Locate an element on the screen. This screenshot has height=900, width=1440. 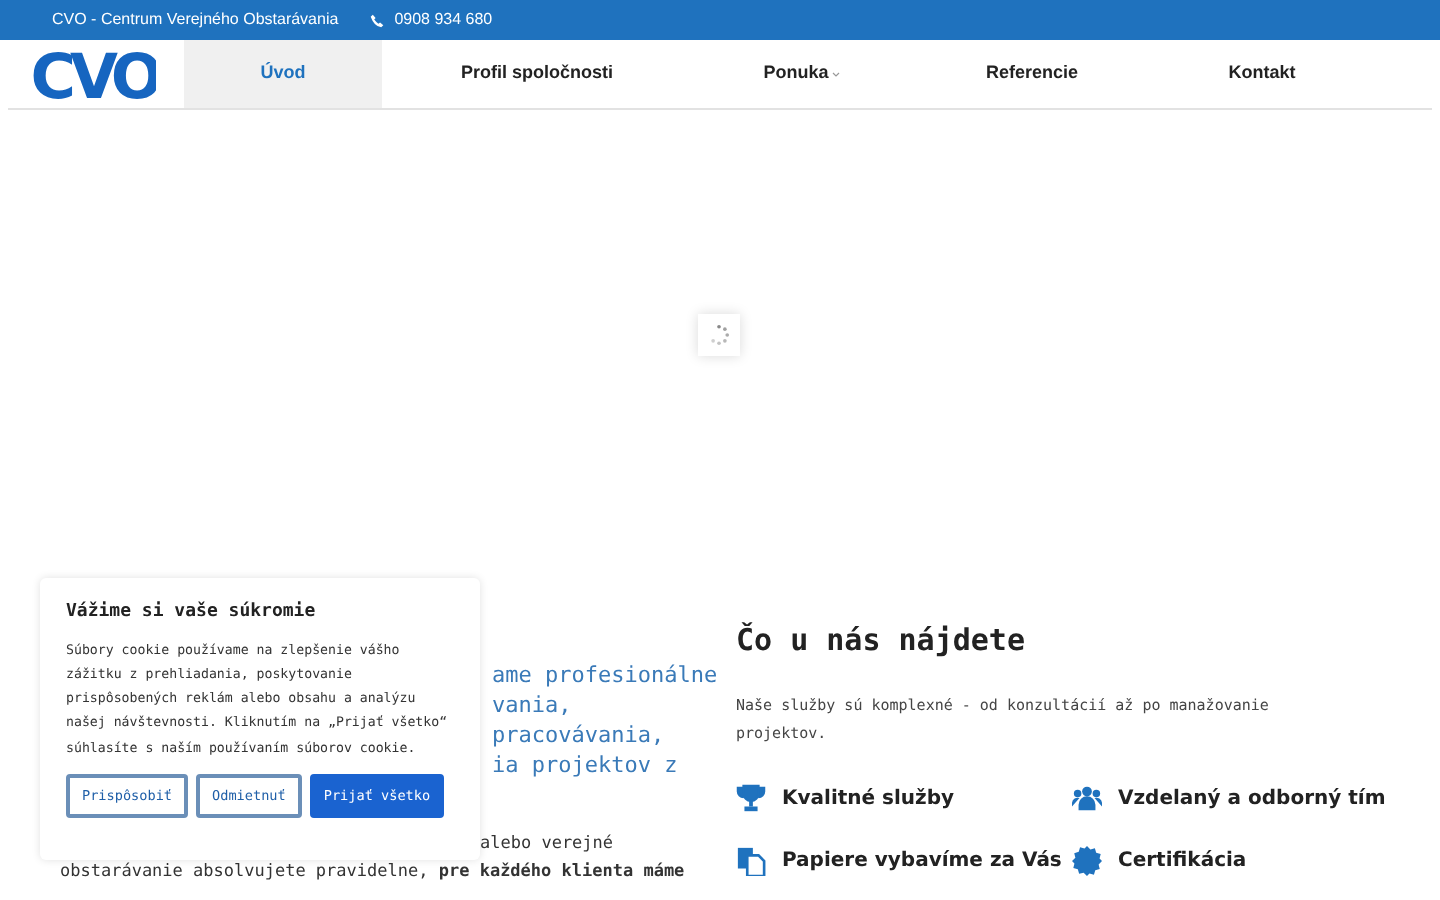
paragraph-line: obstarávanie absolvujete pravidelne, pre každého klienta máme is located at coordinates (372, 873).